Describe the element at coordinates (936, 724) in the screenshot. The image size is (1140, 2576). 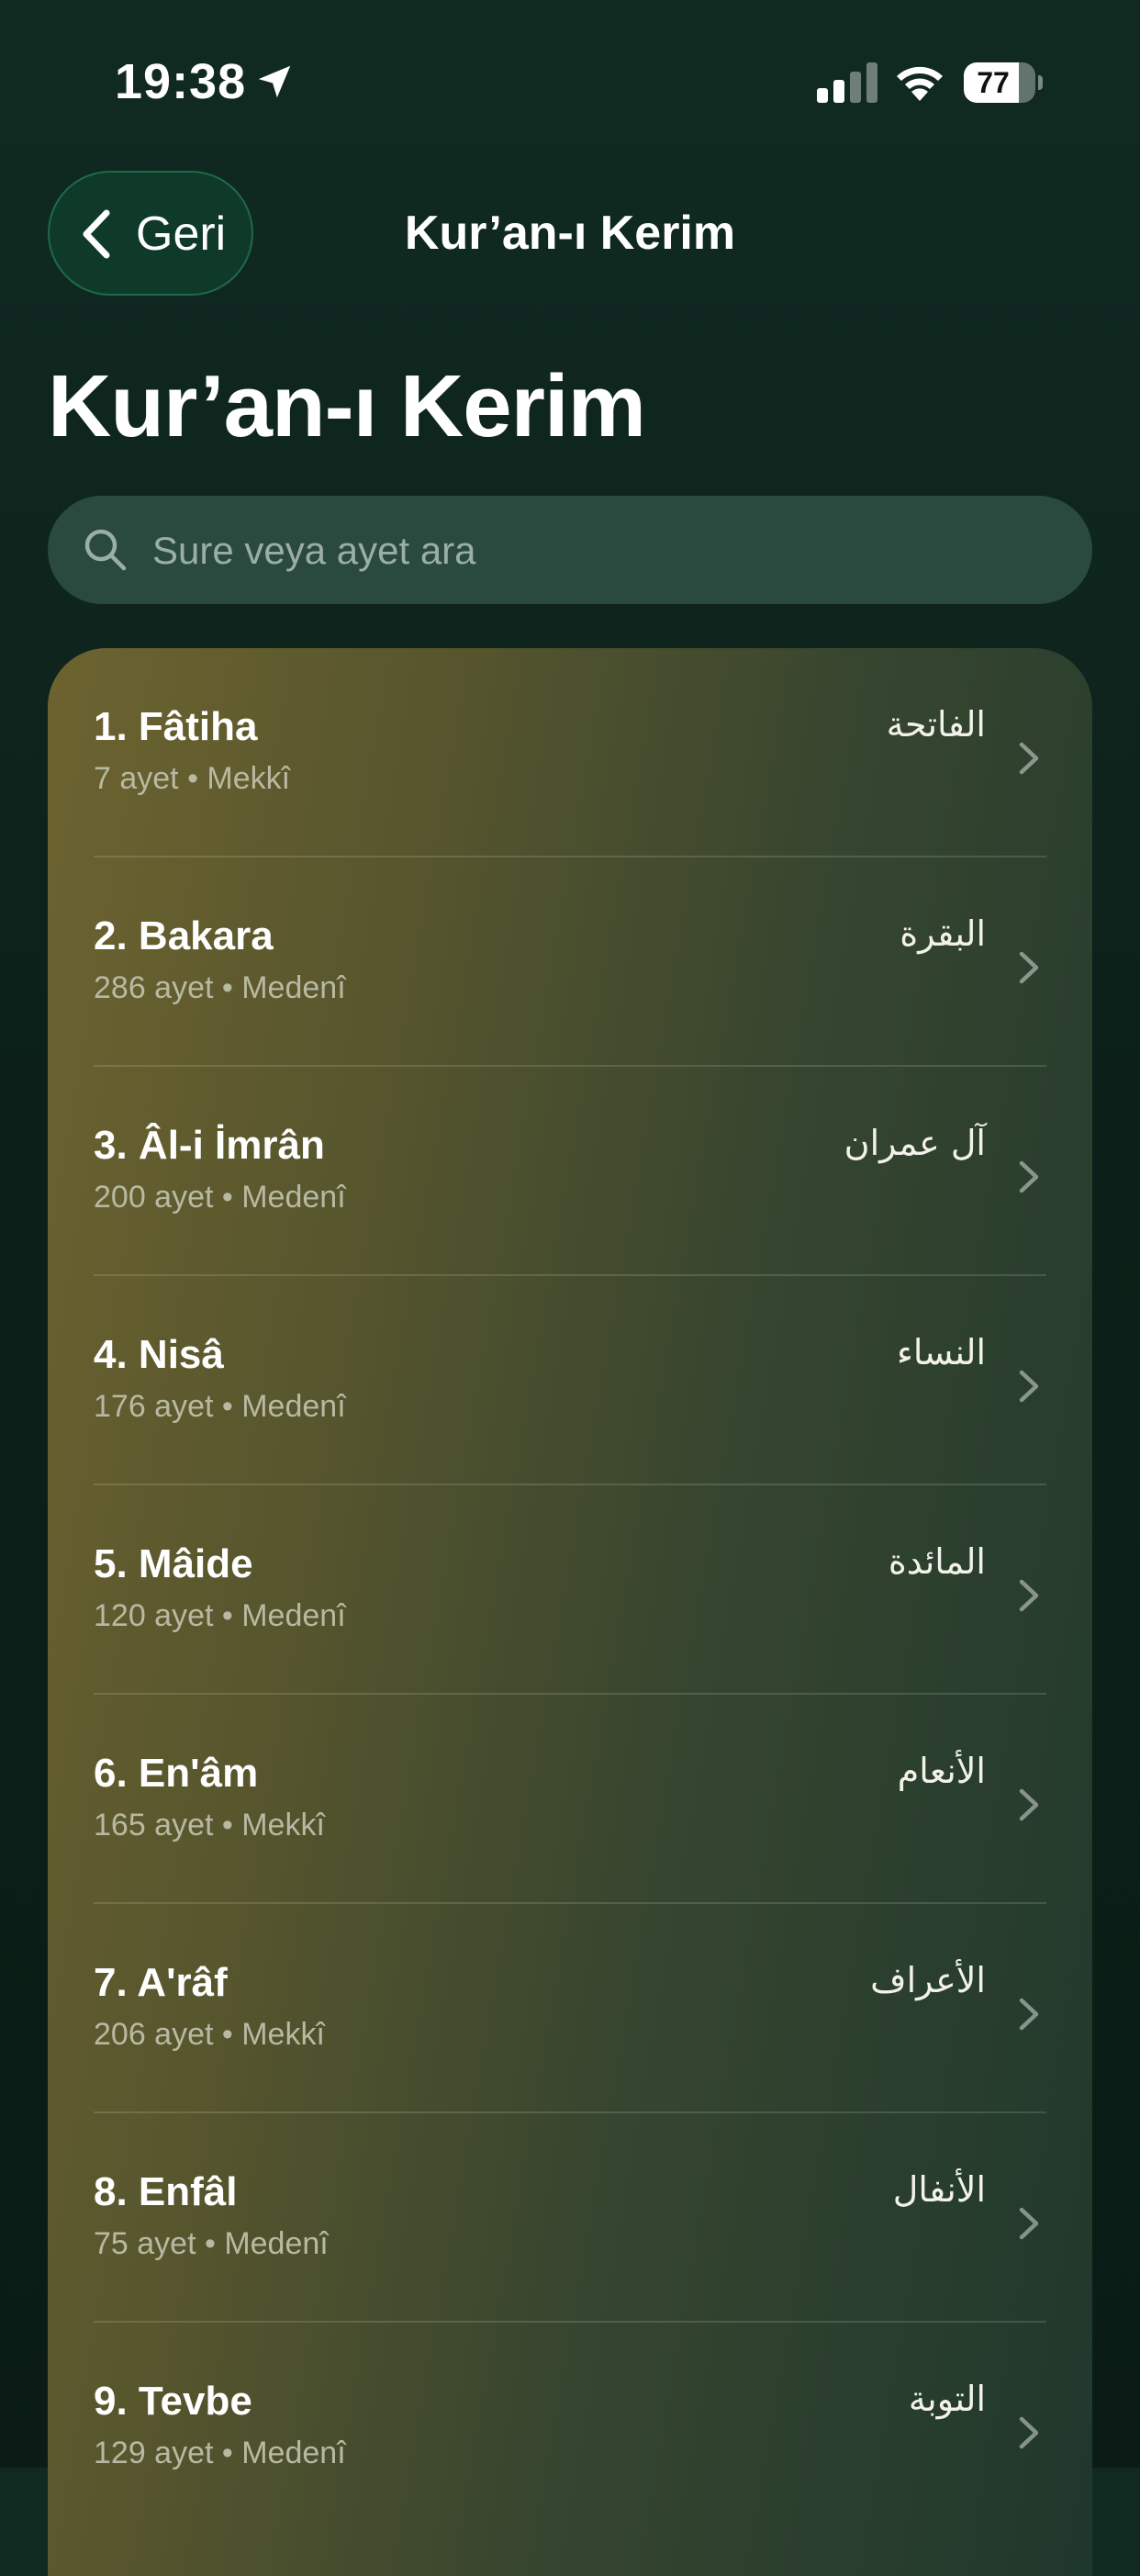
I see `surah-arabic-name: الفاتحة` at that location.